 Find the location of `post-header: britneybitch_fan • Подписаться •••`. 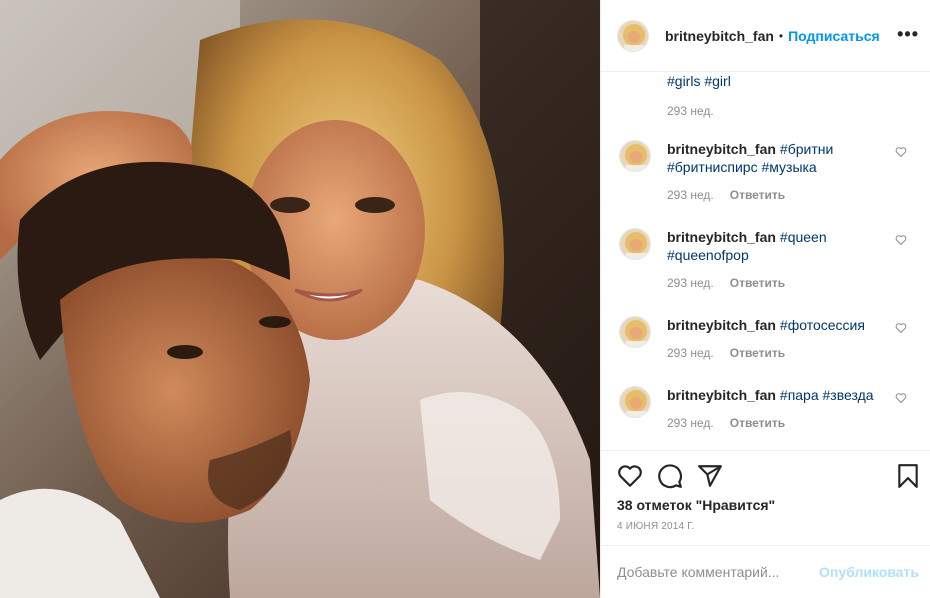

post-header: britneybitch_fan • Подписаться ••• is located at coordinates (765, 36).